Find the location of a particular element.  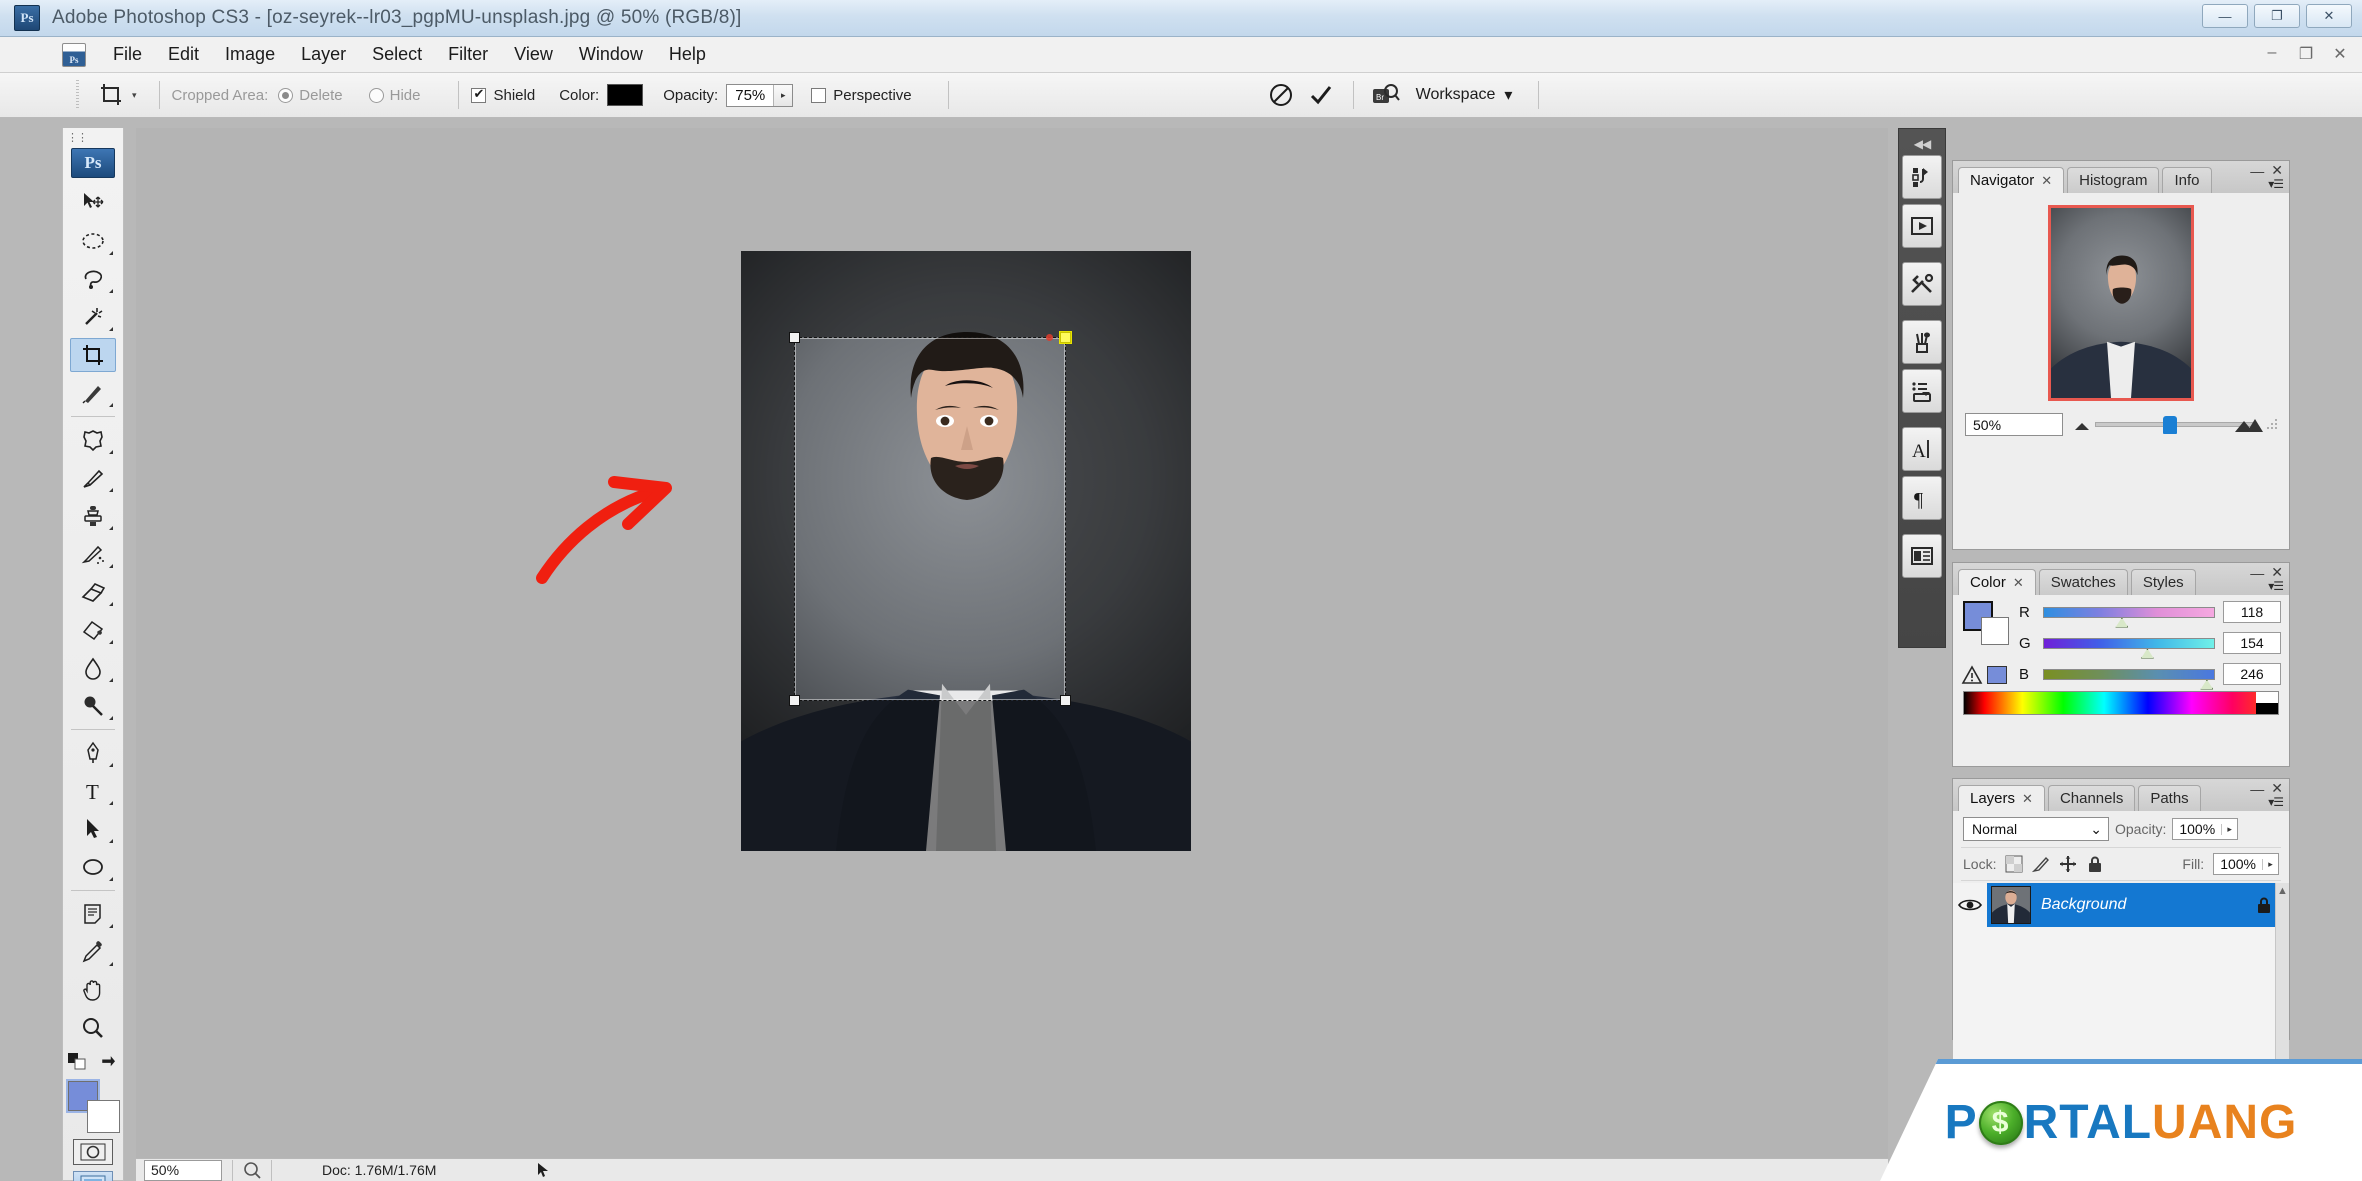

background-color-swatch is located at coordinates (1995, 631).